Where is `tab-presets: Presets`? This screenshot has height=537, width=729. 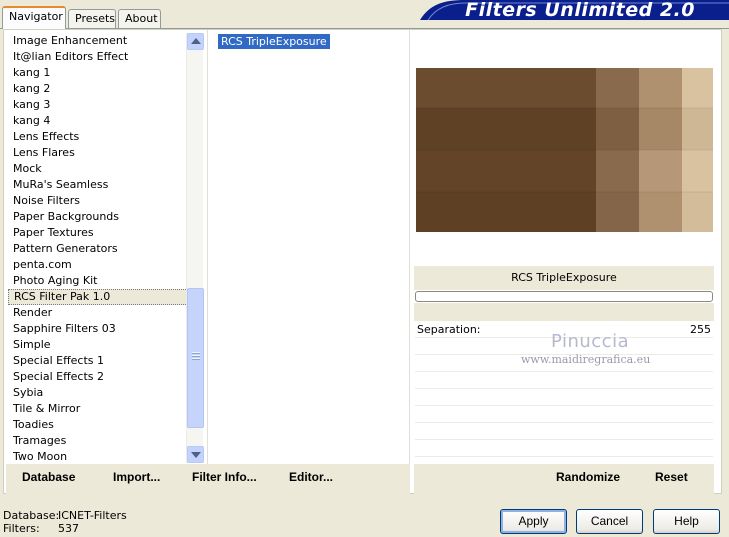
tab-presets: Presets is located at coordinates (92, 18).